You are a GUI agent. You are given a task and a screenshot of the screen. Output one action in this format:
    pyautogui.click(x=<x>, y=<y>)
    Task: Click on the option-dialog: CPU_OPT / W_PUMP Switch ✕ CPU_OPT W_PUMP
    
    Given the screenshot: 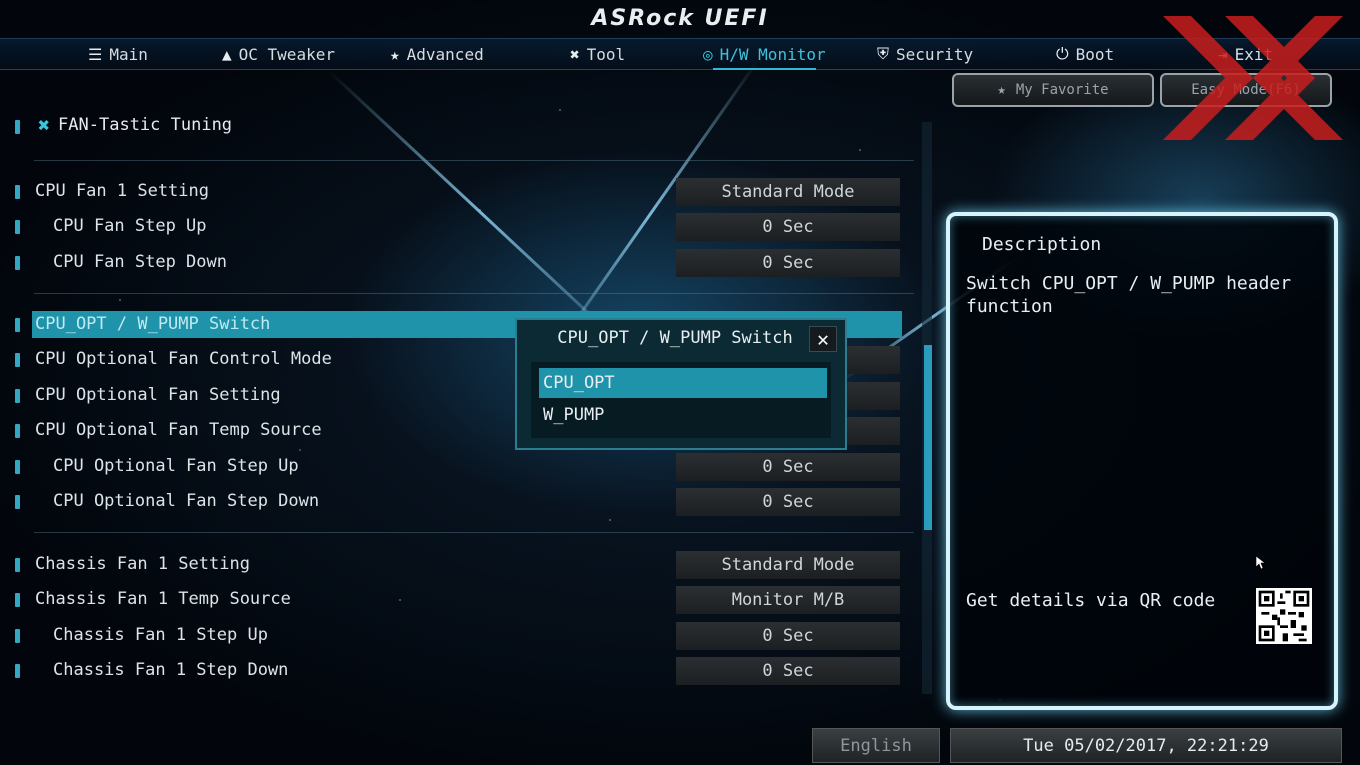 What is the action you would take?
    pyautogui.click(x=681, y=384)
    